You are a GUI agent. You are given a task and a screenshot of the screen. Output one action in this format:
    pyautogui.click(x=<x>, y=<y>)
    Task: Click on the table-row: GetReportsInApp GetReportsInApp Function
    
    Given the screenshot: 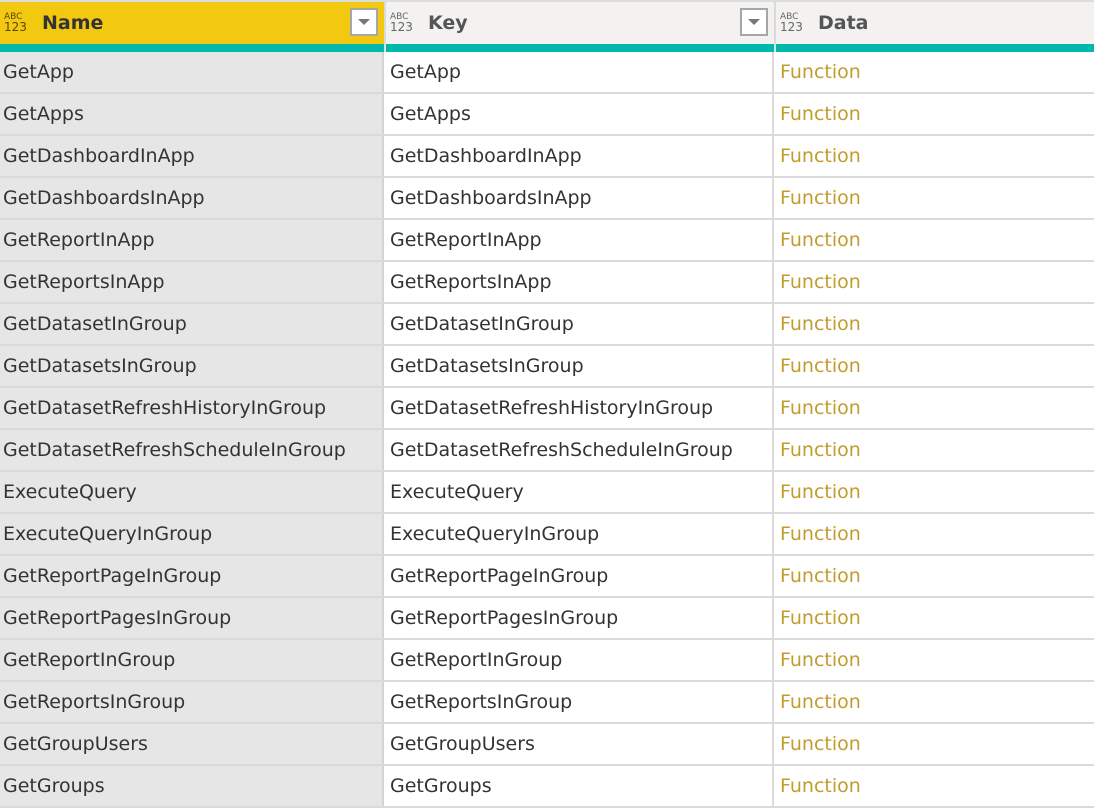 What is the action you would take?
    pyautogui.click(x=547, y=283)
    